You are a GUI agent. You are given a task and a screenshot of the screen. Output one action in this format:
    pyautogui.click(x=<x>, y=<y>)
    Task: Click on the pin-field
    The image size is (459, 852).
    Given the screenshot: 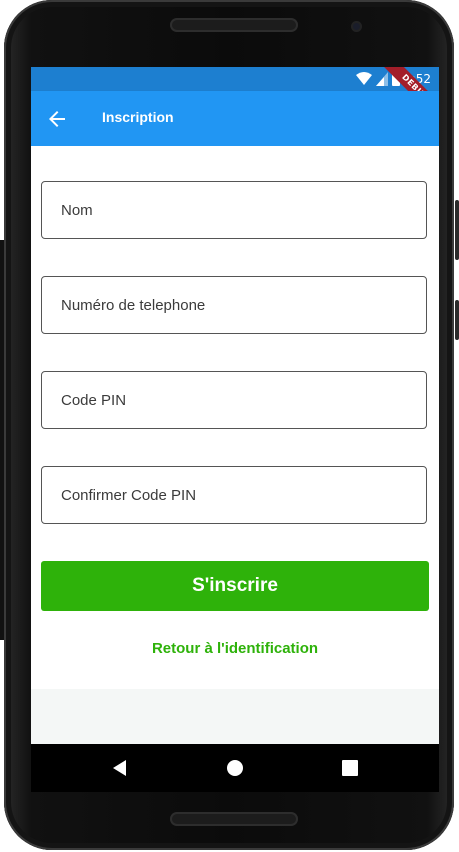 What is the action you would take?
    pyautogui.click(x=234, y=400)
    